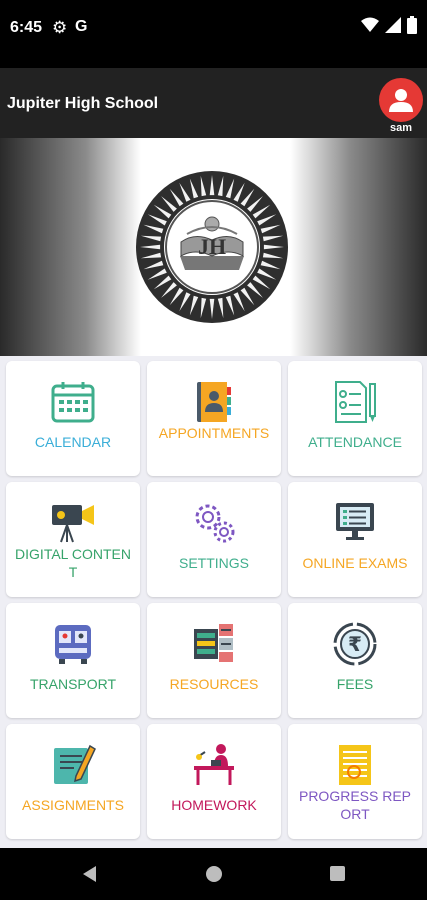  I want to click on user-name: sam, so click(401, 128).